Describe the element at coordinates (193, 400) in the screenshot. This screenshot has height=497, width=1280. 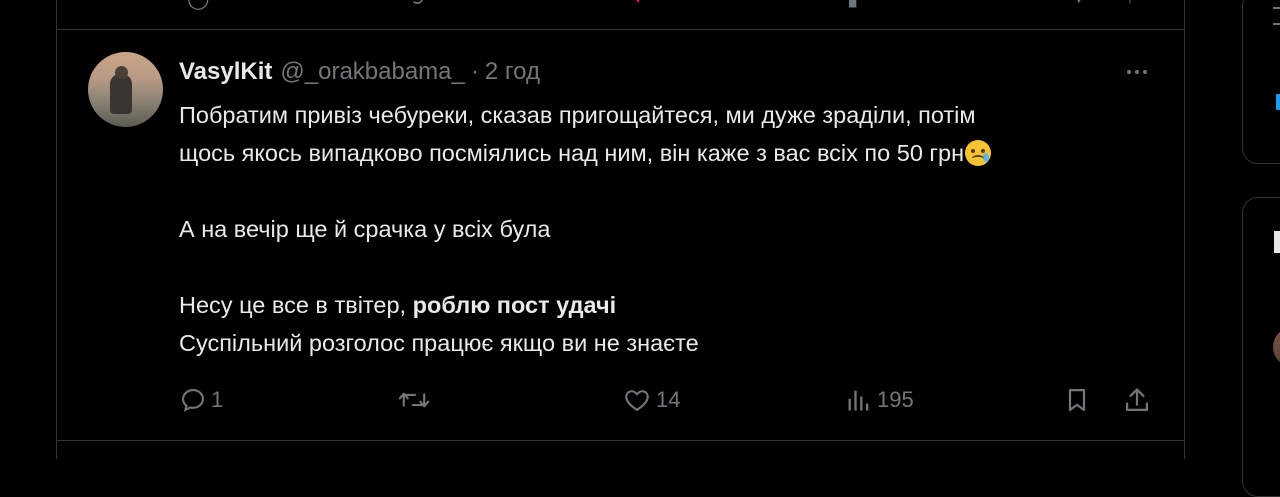
I see `reply-icon` at that location.